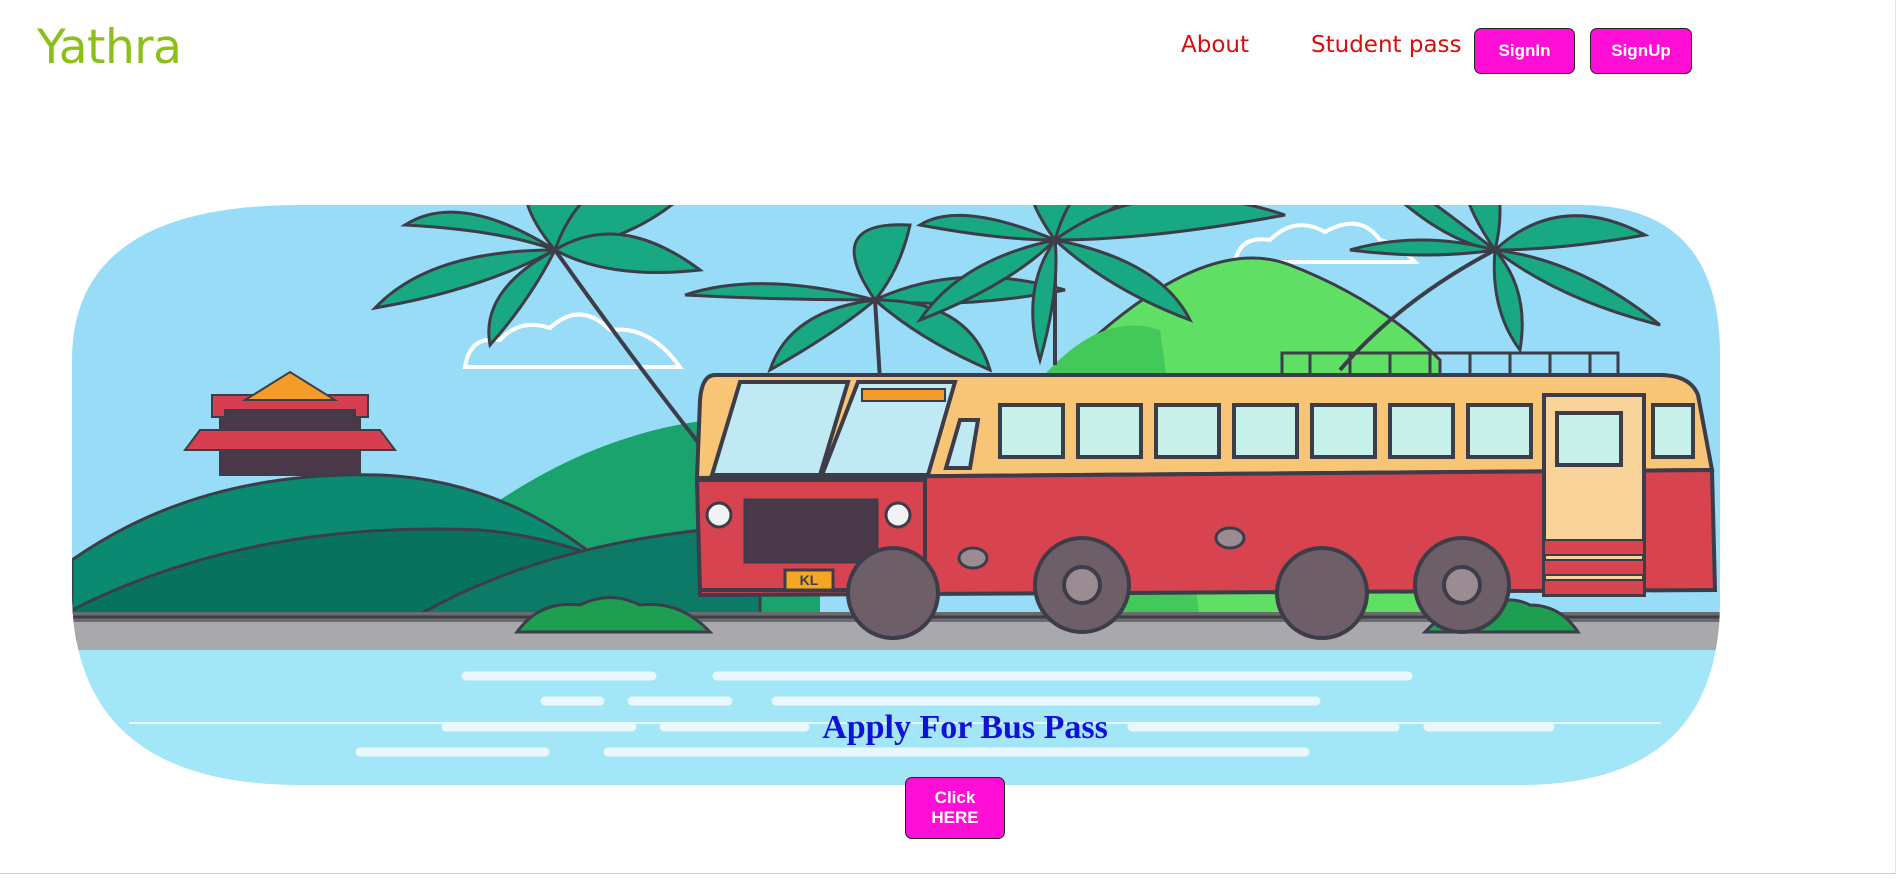  What do you see at coordinates (965, 727) in the screenshot?
I see `apply-bus-pass-title: Apply For Bus Pass` at bounding box center [965, 727].